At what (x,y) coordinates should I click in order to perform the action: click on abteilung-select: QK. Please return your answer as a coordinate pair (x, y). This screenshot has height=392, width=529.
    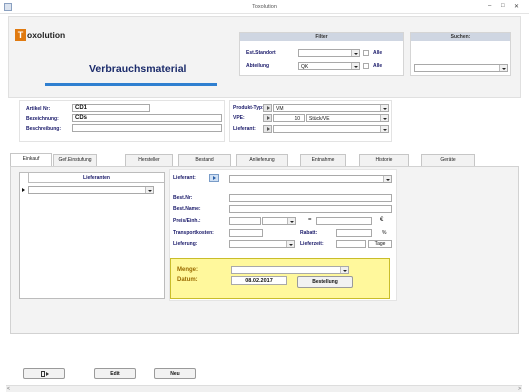
    Looking at the image, I should click on (329, 66).